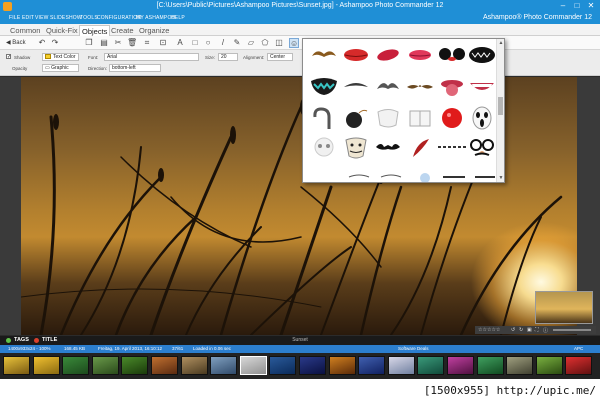 Image resolution: width=600 pixels, height=401 pixels. I want to click on clipart-clown-nose, so click(452, 118).